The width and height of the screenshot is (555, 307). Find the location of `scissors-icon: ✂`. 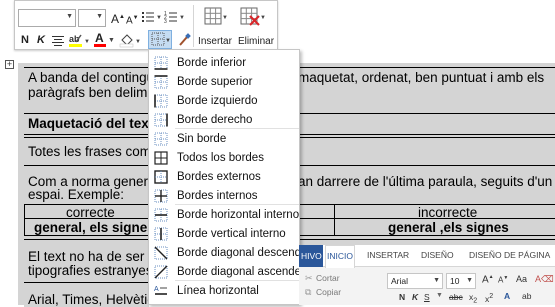

scissors-icon: ✂ is located at coordinates (309, 278).